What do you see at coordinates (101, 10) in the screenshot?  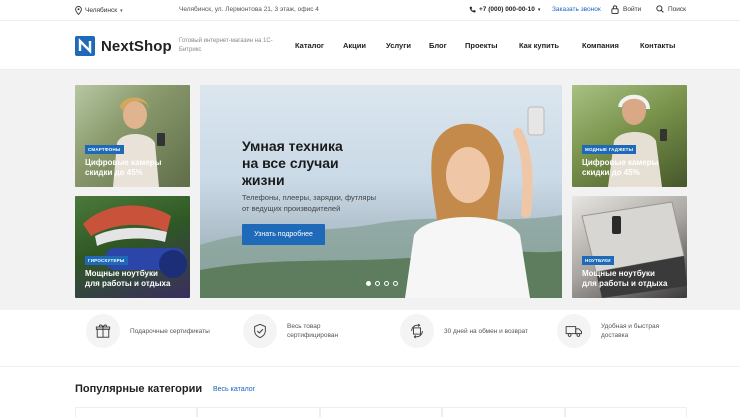 I see `city-label: Челябинск` at bounding box center [101, 10].